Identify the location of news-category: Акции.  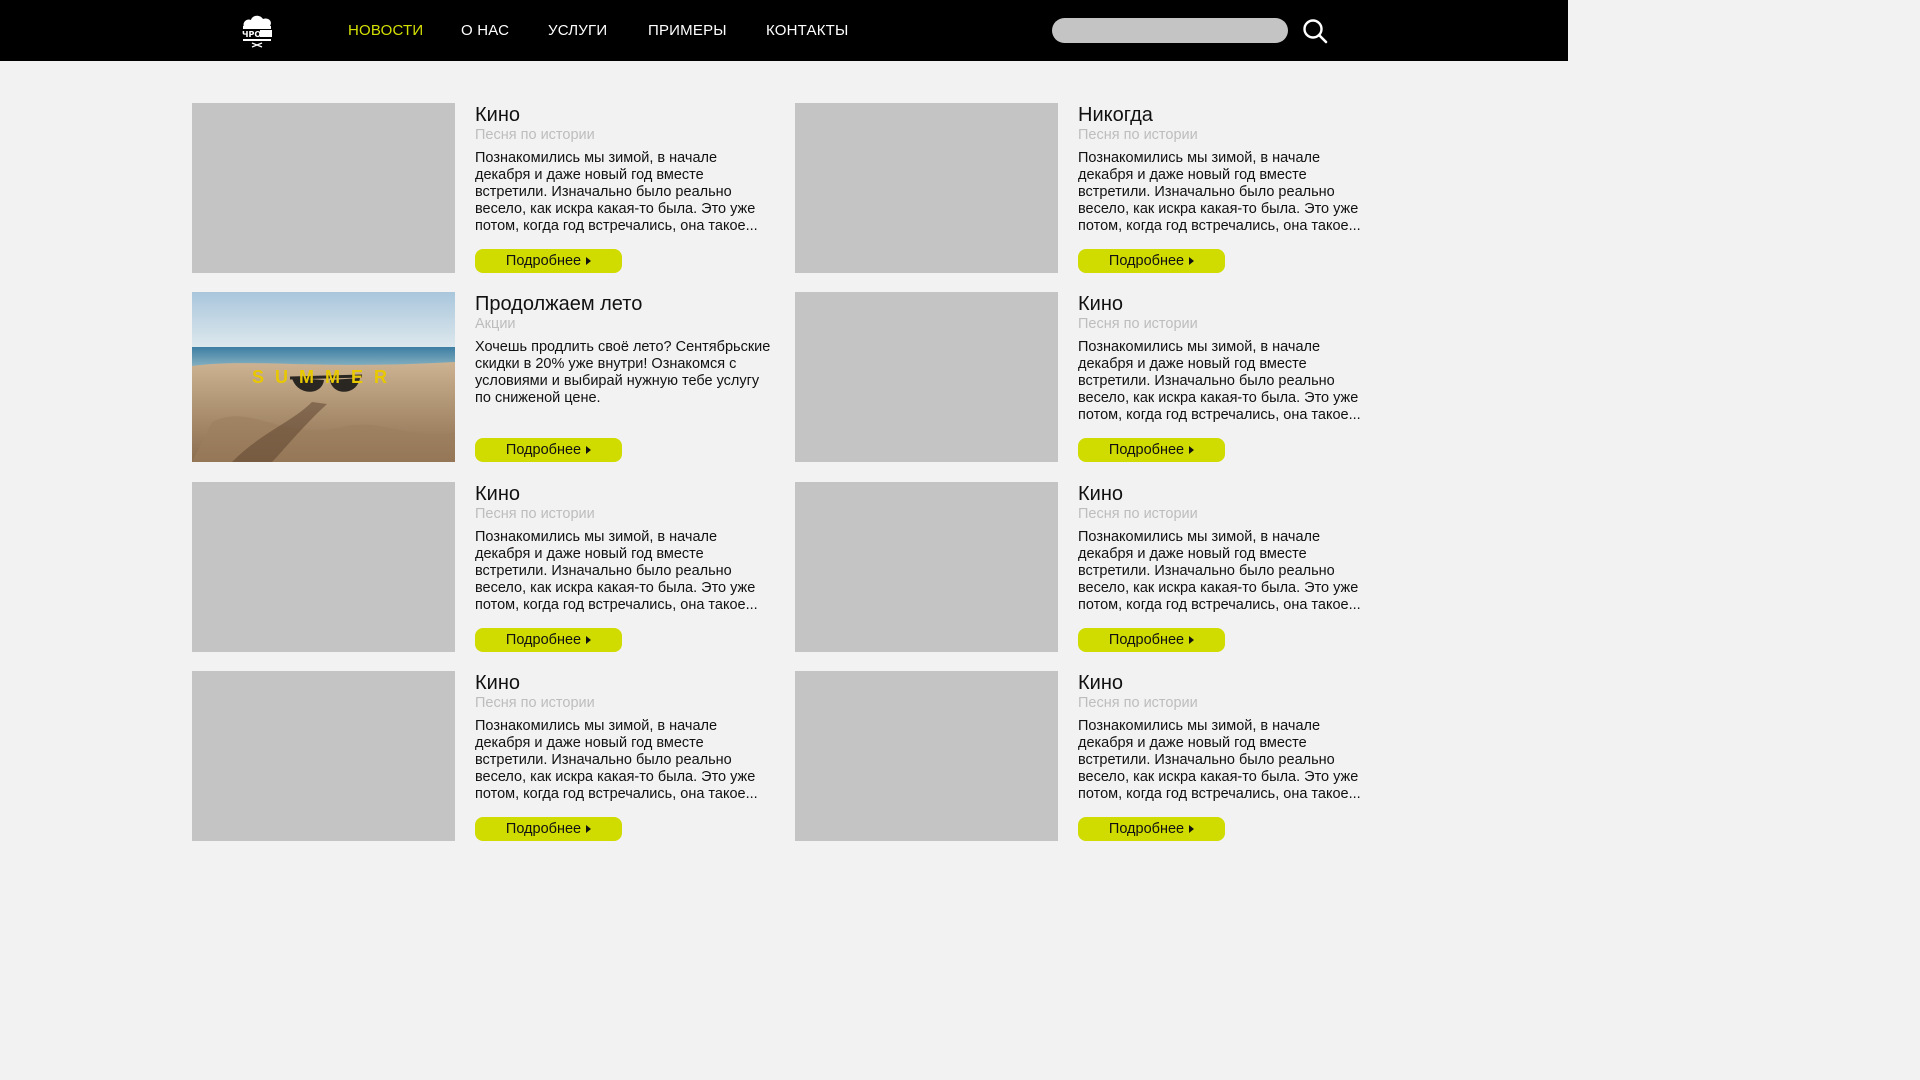
(495, 324).